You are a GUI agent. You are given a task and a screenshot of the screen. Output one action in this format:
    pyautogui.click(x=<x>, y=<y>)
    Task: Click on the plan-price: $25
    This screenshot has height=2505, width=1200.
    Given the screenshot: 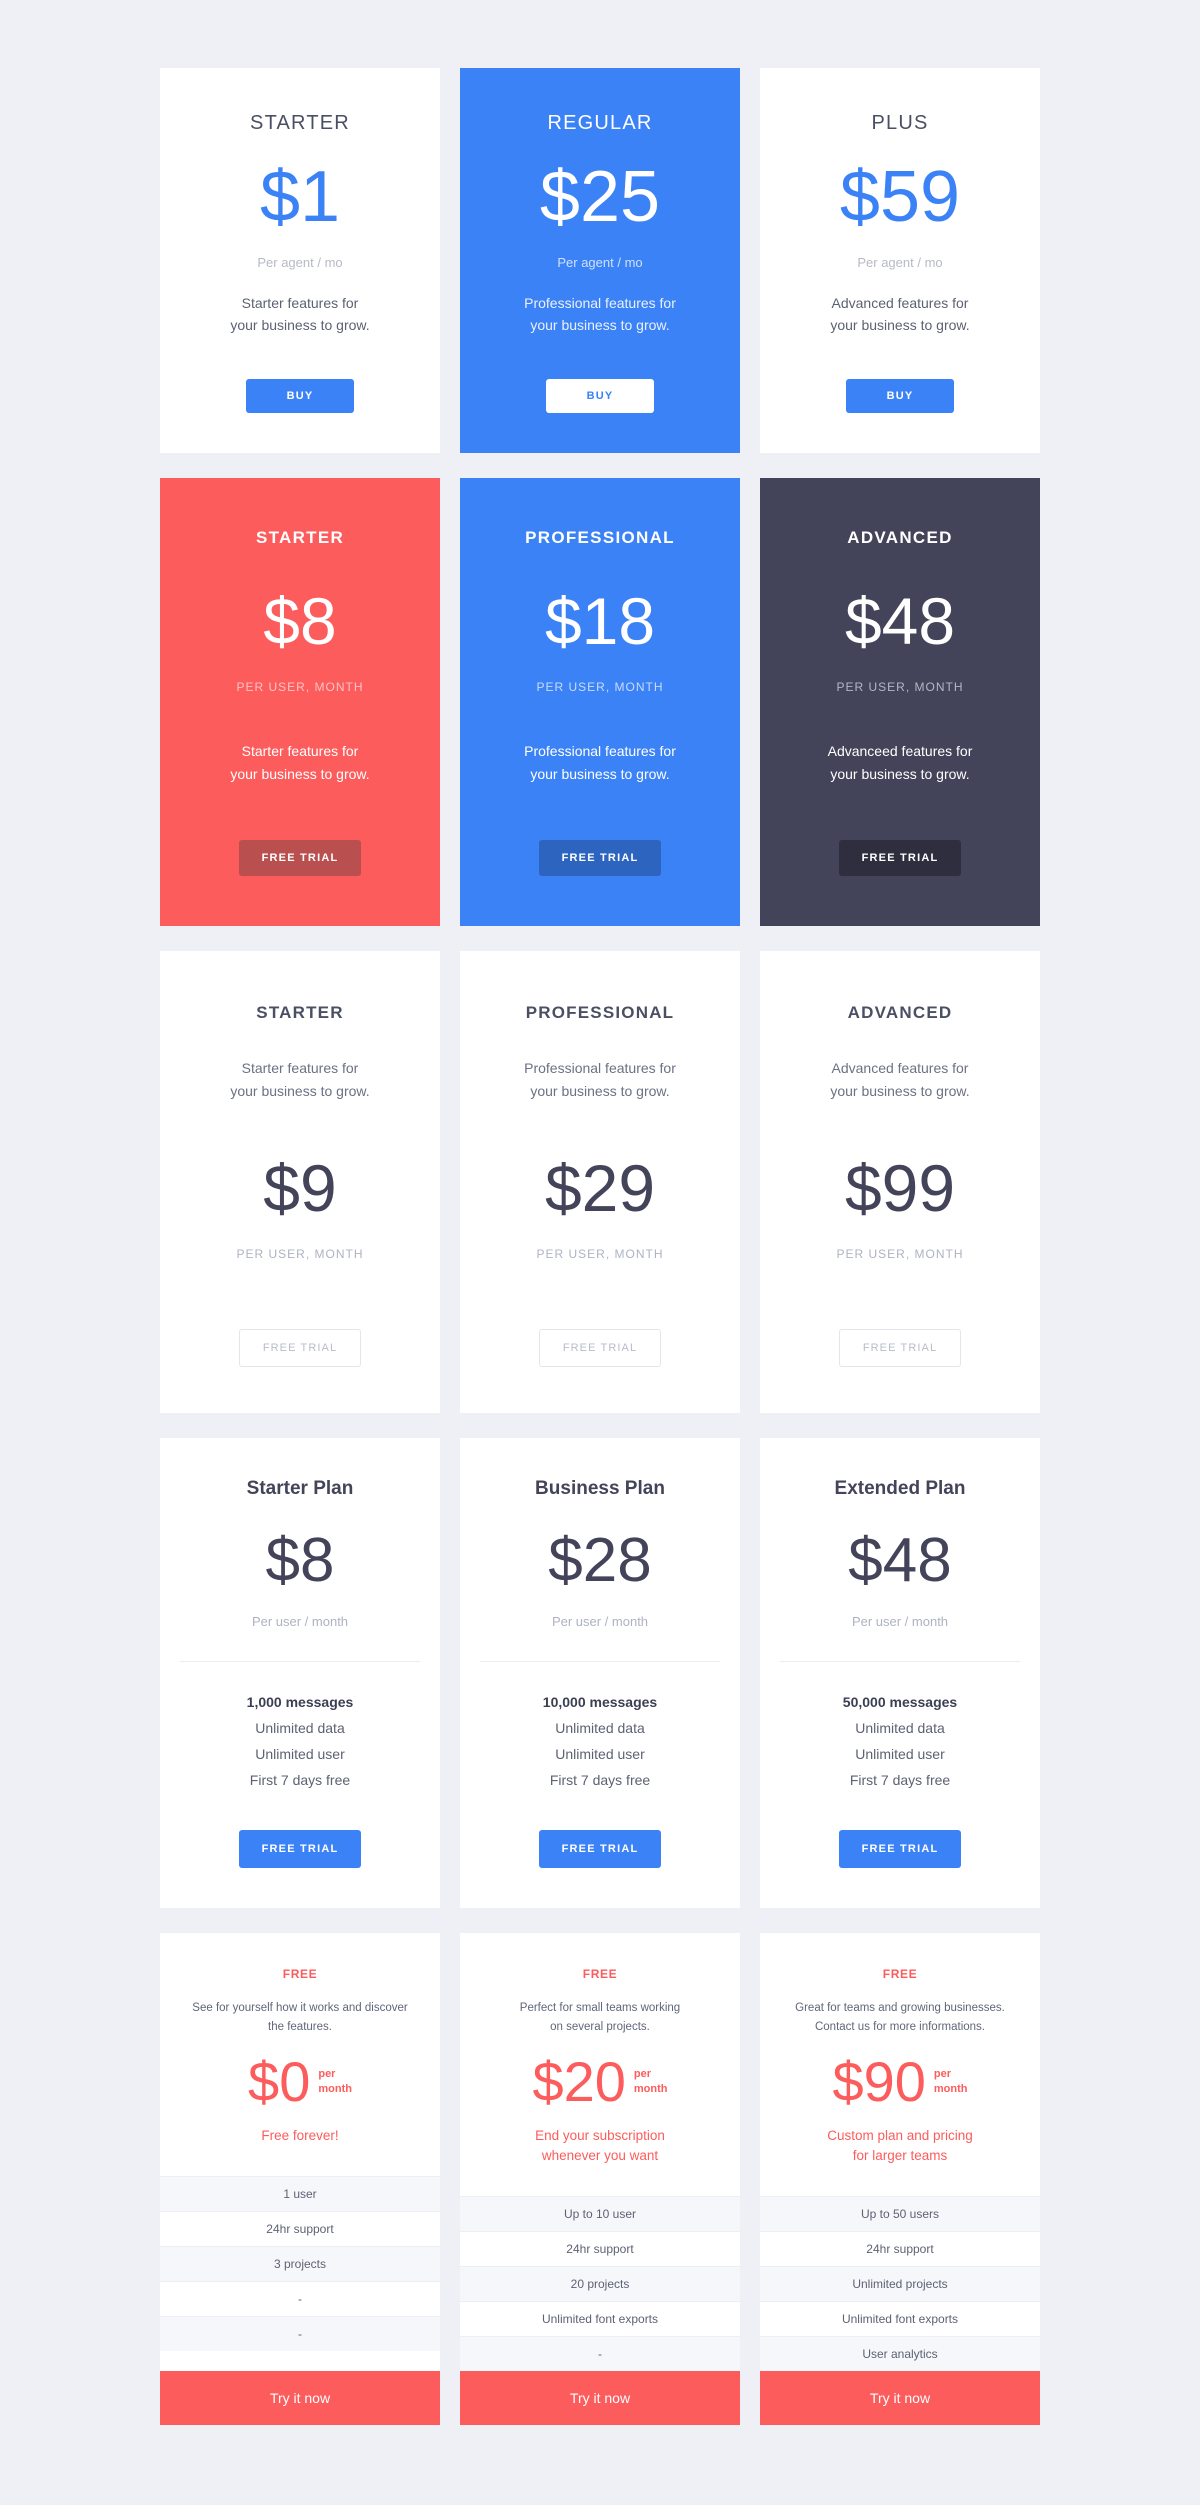 What is the action you would take?
    pyautogui.click(x=600, y=197)
    